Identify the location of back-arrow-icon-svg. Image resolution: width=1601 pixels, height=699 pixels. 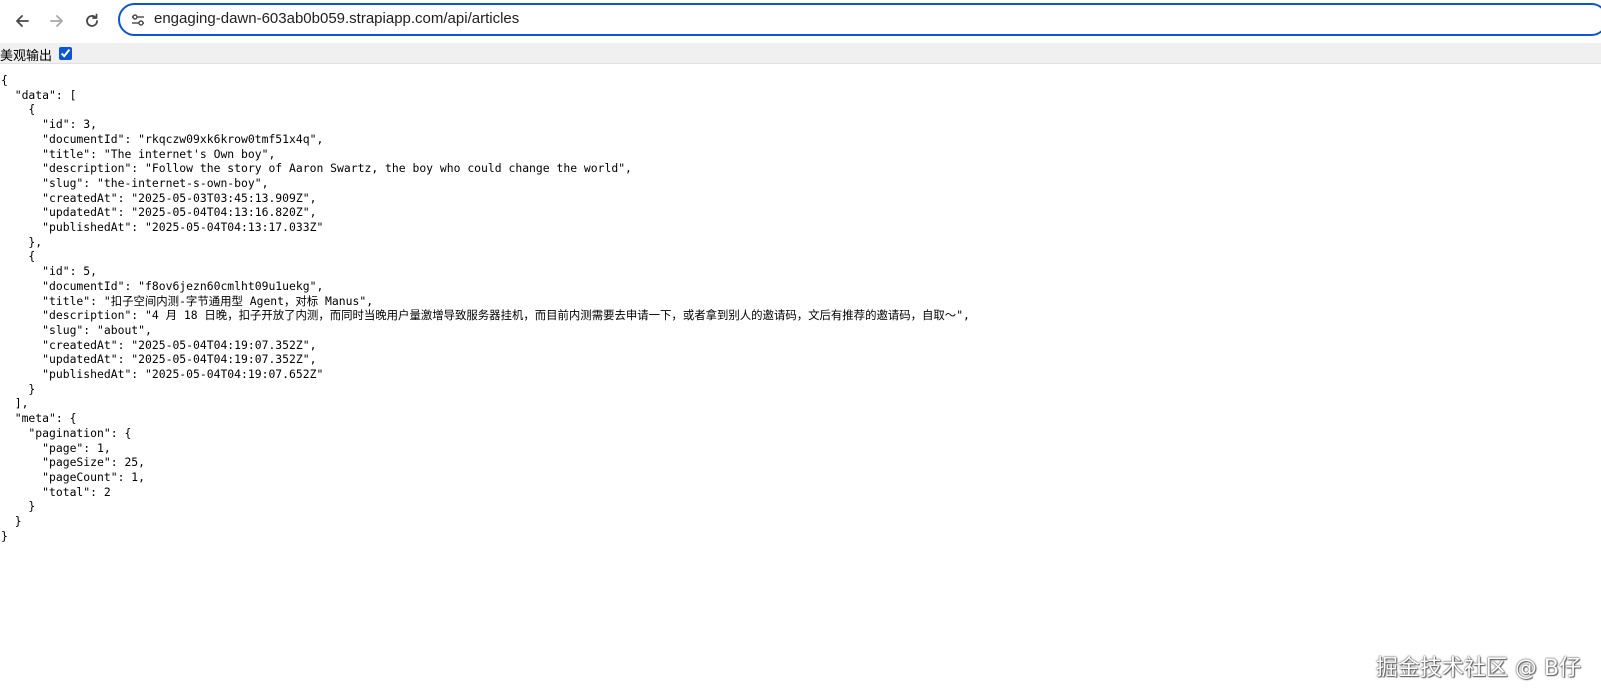
(22, 21).